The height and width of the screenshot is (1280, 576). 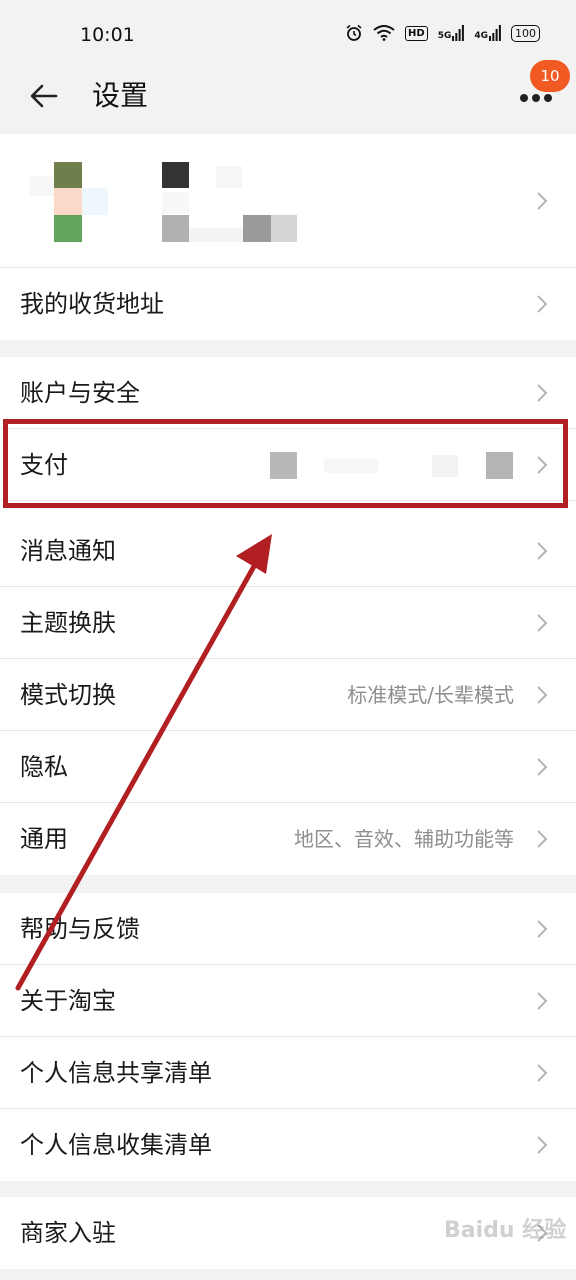 I want to click on address-label: 我的收货地址, so click(x=92, y=304).